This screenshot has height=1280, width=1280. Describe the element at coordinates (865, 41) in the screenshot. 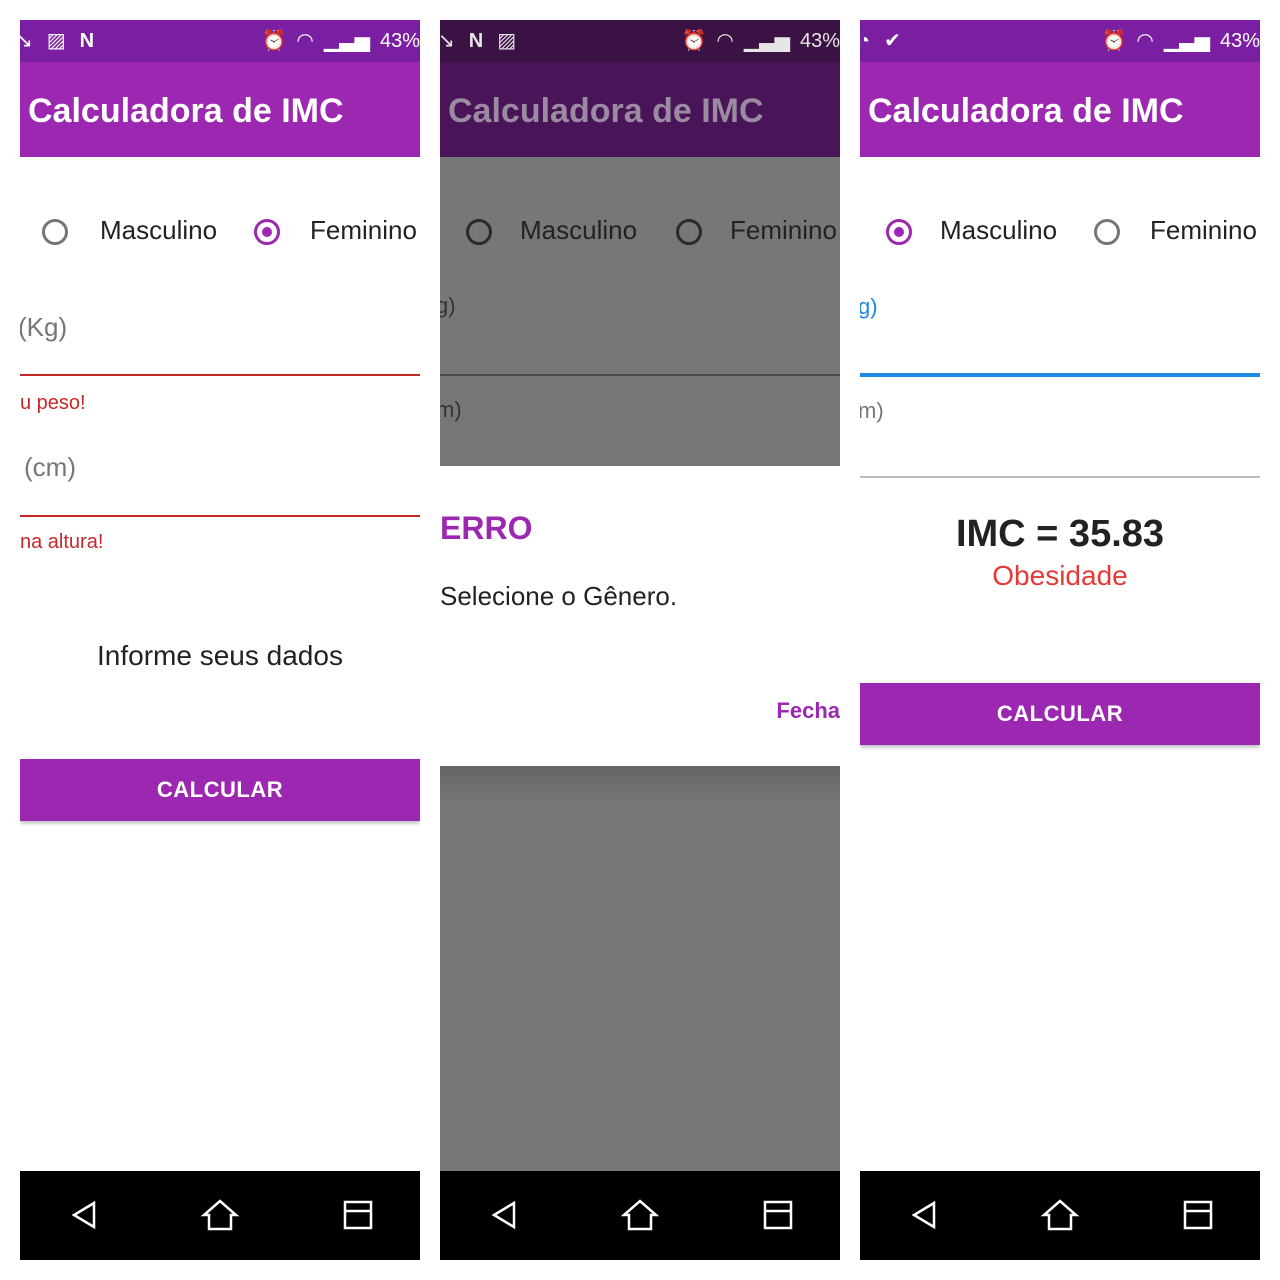

I see `clock-icon: ◔` at that location.